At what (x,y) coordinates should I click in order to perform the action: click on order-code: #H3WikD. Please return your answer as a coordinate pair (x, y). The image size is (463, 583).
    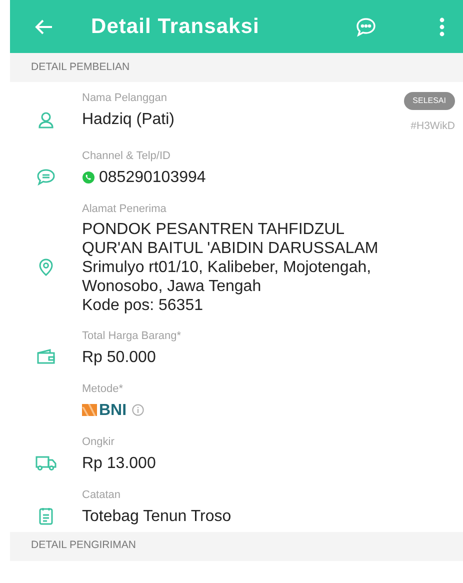
    Looking at the image, I should click on (432, 126).